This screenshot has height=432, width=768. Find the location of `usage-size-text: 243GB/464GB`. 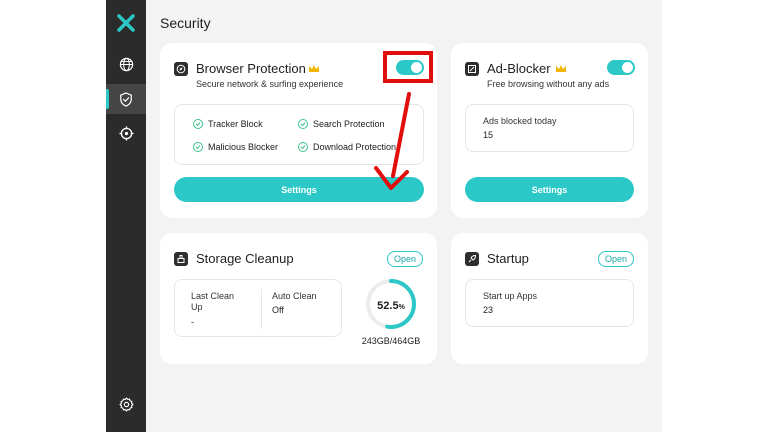

usage-size-text: 243GB/464GB is located at coordinates (391, 341).